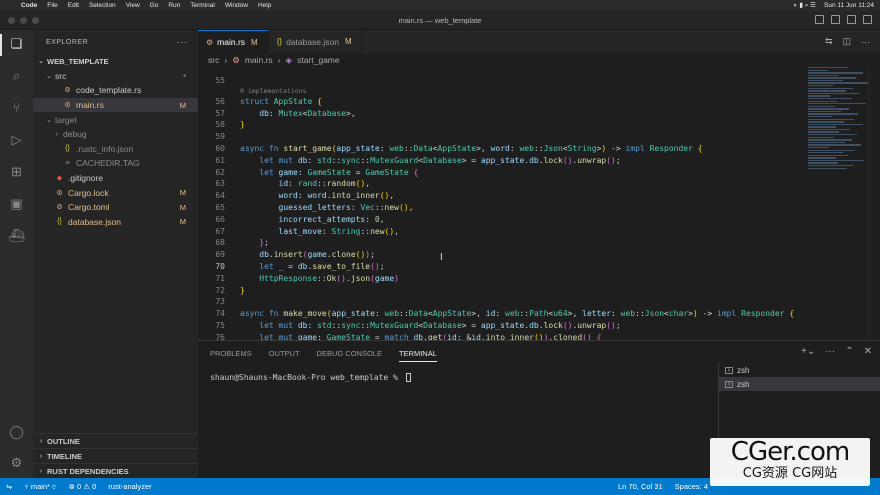 This screenshot has height=495, width=880. What do you see at coordinates (202, 5) in the screenshot?
I see `menu-terminal: Terminal` at bounding box center [202, 5].